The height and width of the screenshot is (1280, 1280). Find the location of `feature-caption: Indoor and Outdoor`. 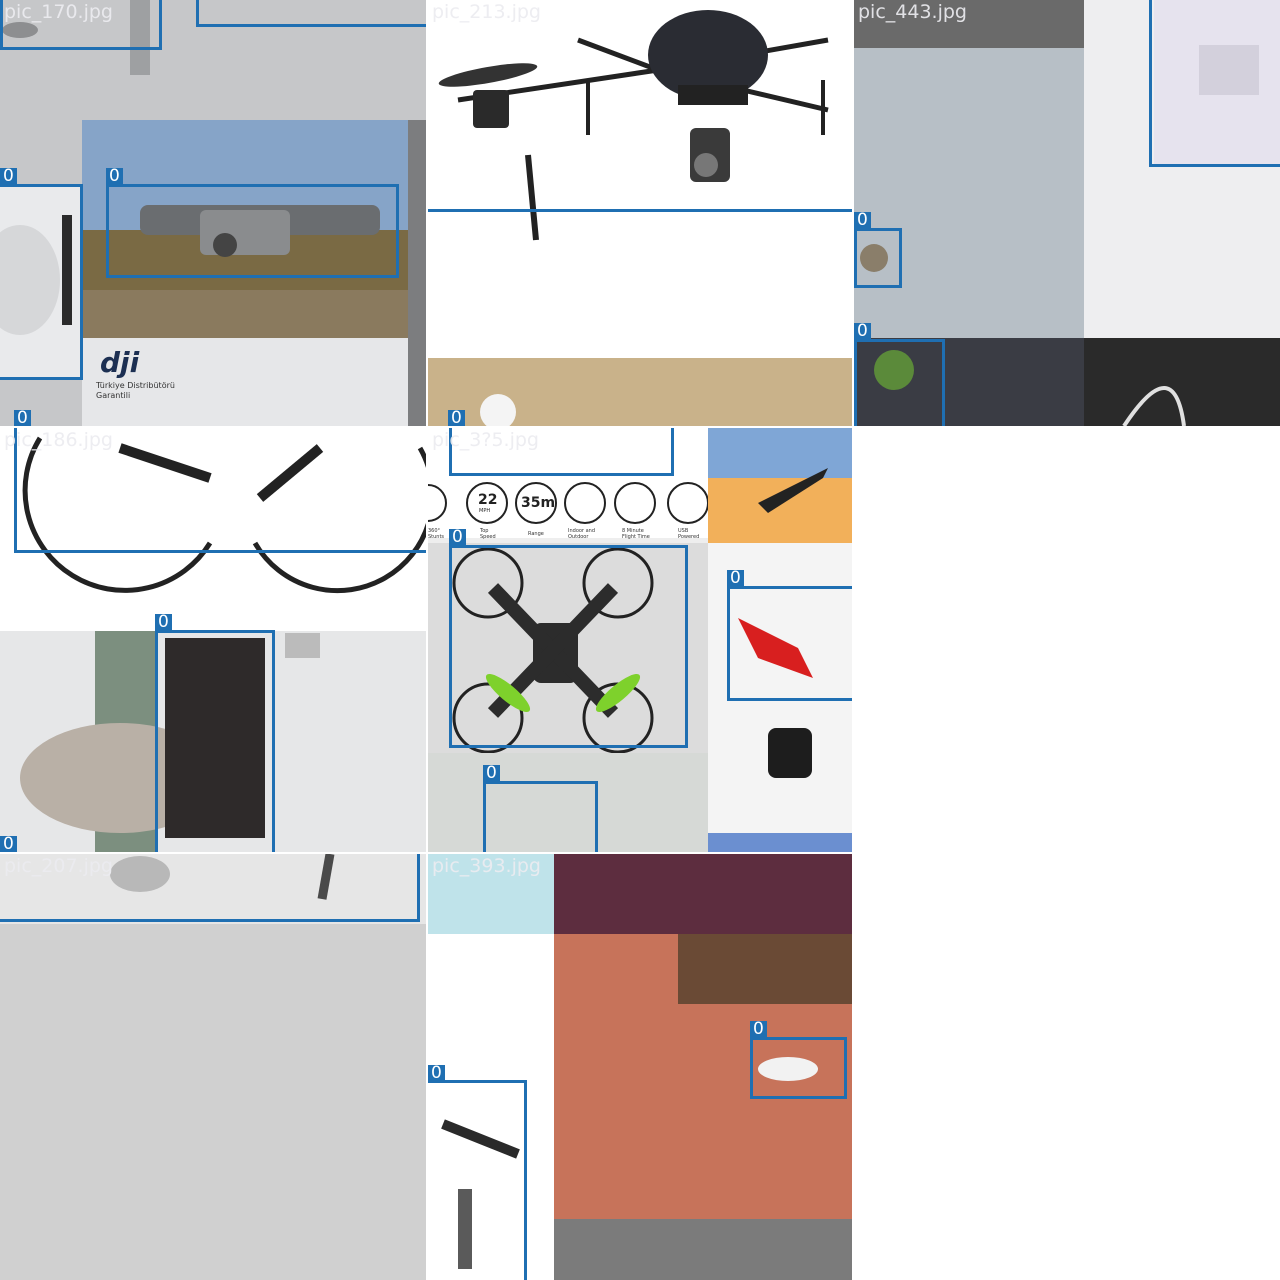

feature-caption: Indoor and Outdoor is located at coordinates (581, 534).